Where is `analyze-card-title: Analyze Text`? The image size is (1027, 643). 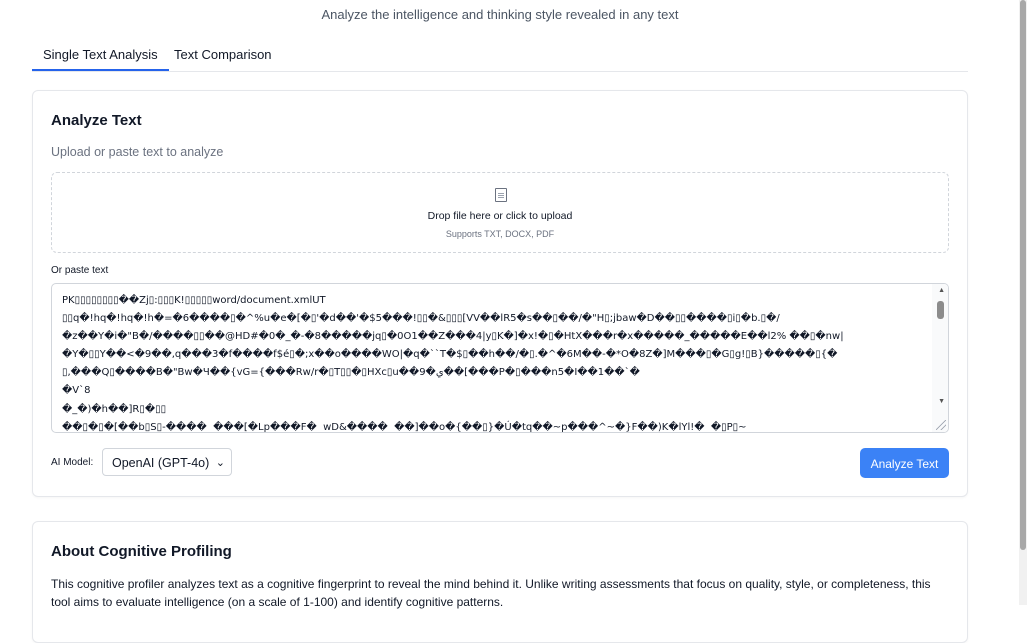 analyze-card-title: Analyze Text is located at coordinates (96, 120).